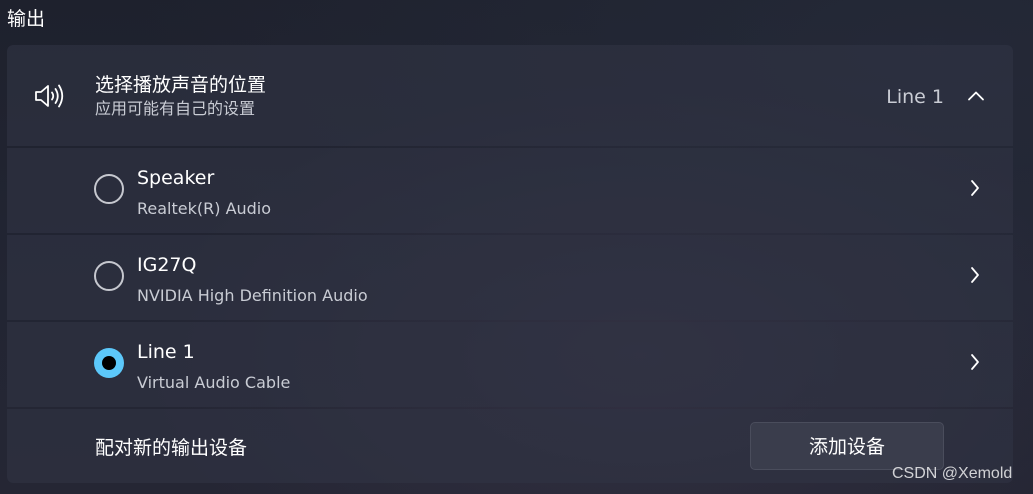 The image size is (1033, 494). What do you see at coordinates (167, 265) in the screenshot?
I see `device-name: IG27Q` at bounding box center [167, 265].